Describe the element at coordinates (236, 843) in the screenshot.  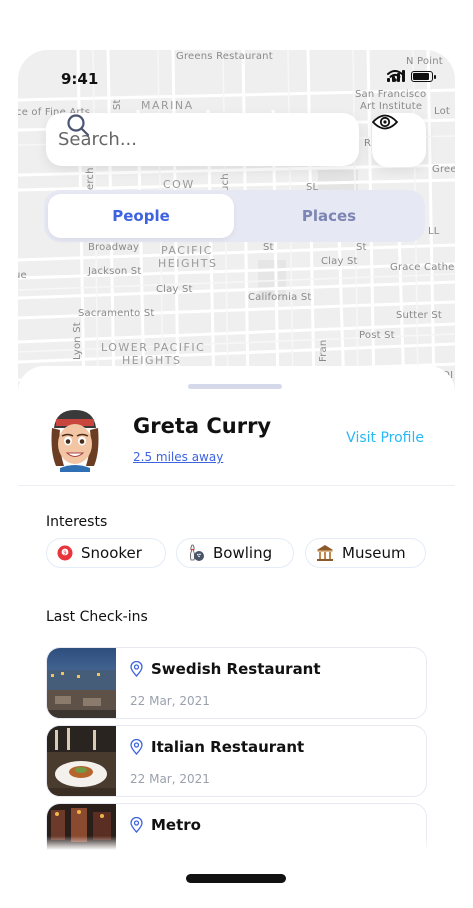
I see `scroll-fade` at that location.